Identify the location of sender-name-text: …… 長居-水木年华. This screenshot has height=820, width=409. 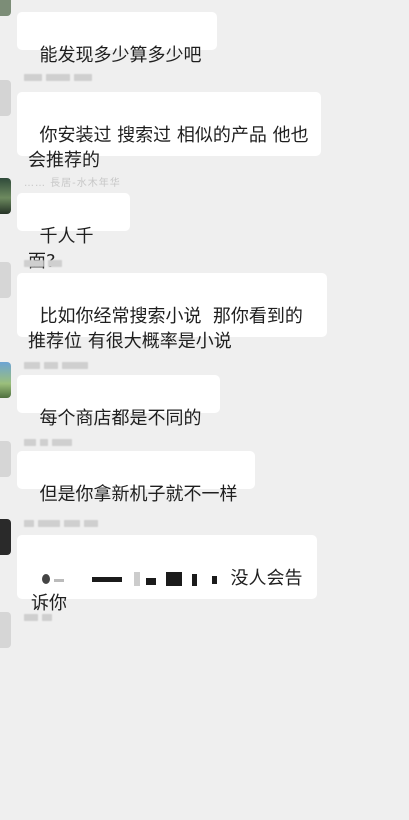
(72, 183).